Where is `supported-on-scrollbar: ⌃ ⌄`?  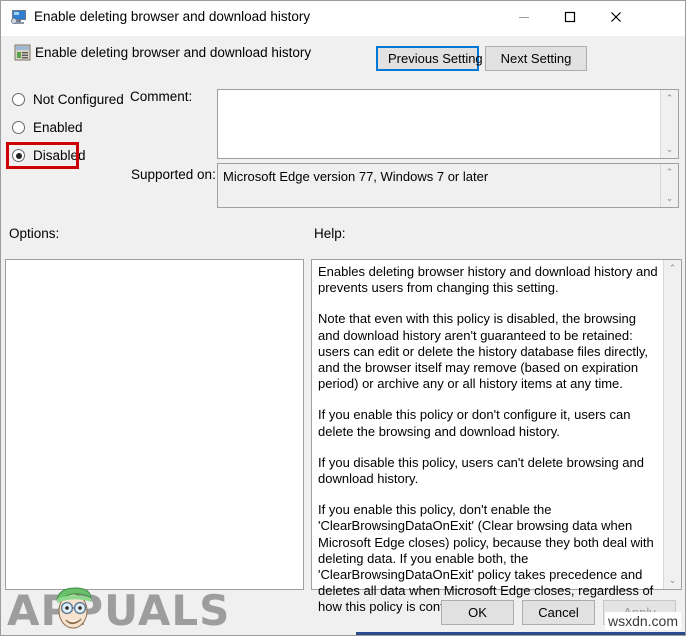 supported-on-scrollbar: ⌃ ⌄ is located at coordinates (669, 185).